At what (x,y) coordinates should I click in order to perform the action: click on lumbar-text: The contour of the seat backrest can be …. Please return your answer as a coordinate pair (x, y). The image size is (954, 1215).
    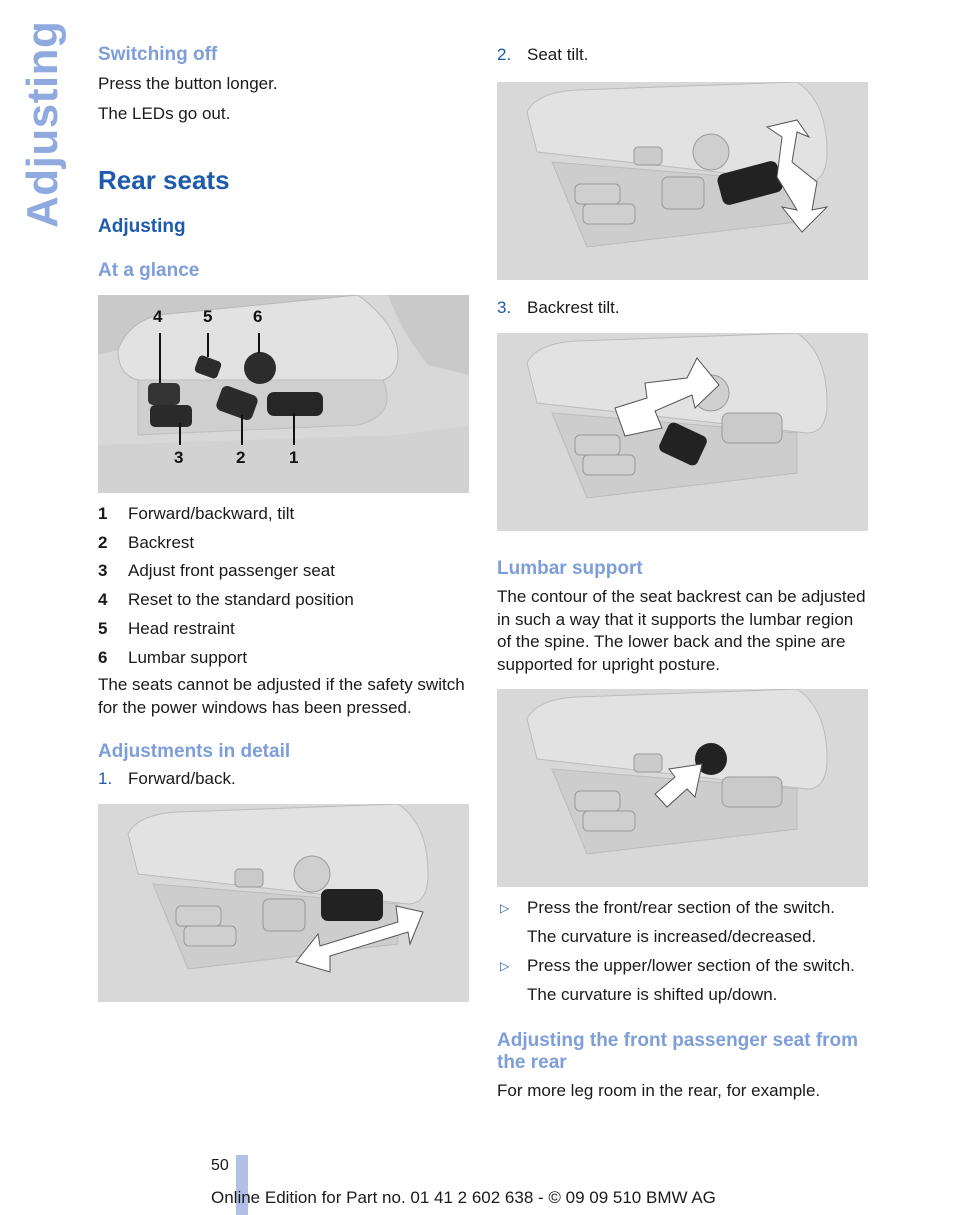
    Looking at the image, I should click on (681, 630).